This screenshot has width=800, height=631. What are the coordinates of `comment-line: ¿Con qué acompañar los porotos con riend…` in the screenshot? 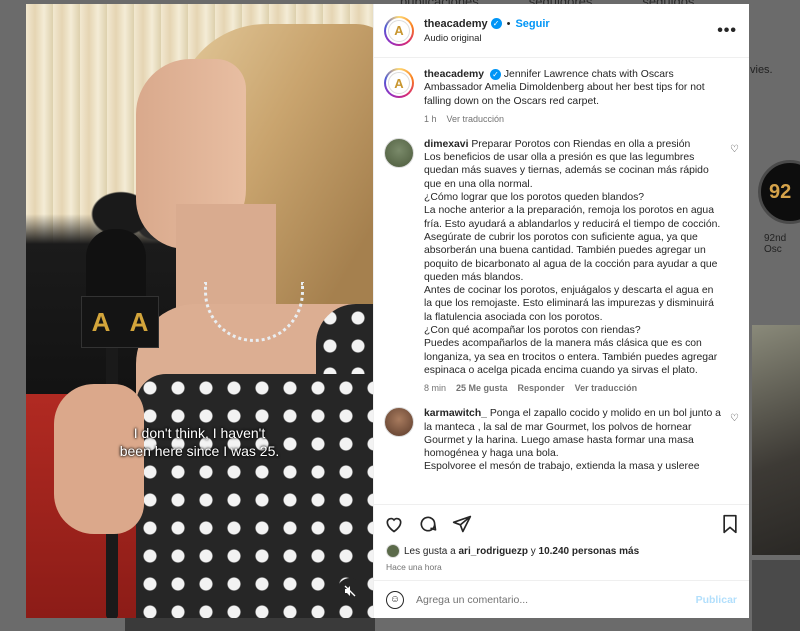 It's located at (532, 331).